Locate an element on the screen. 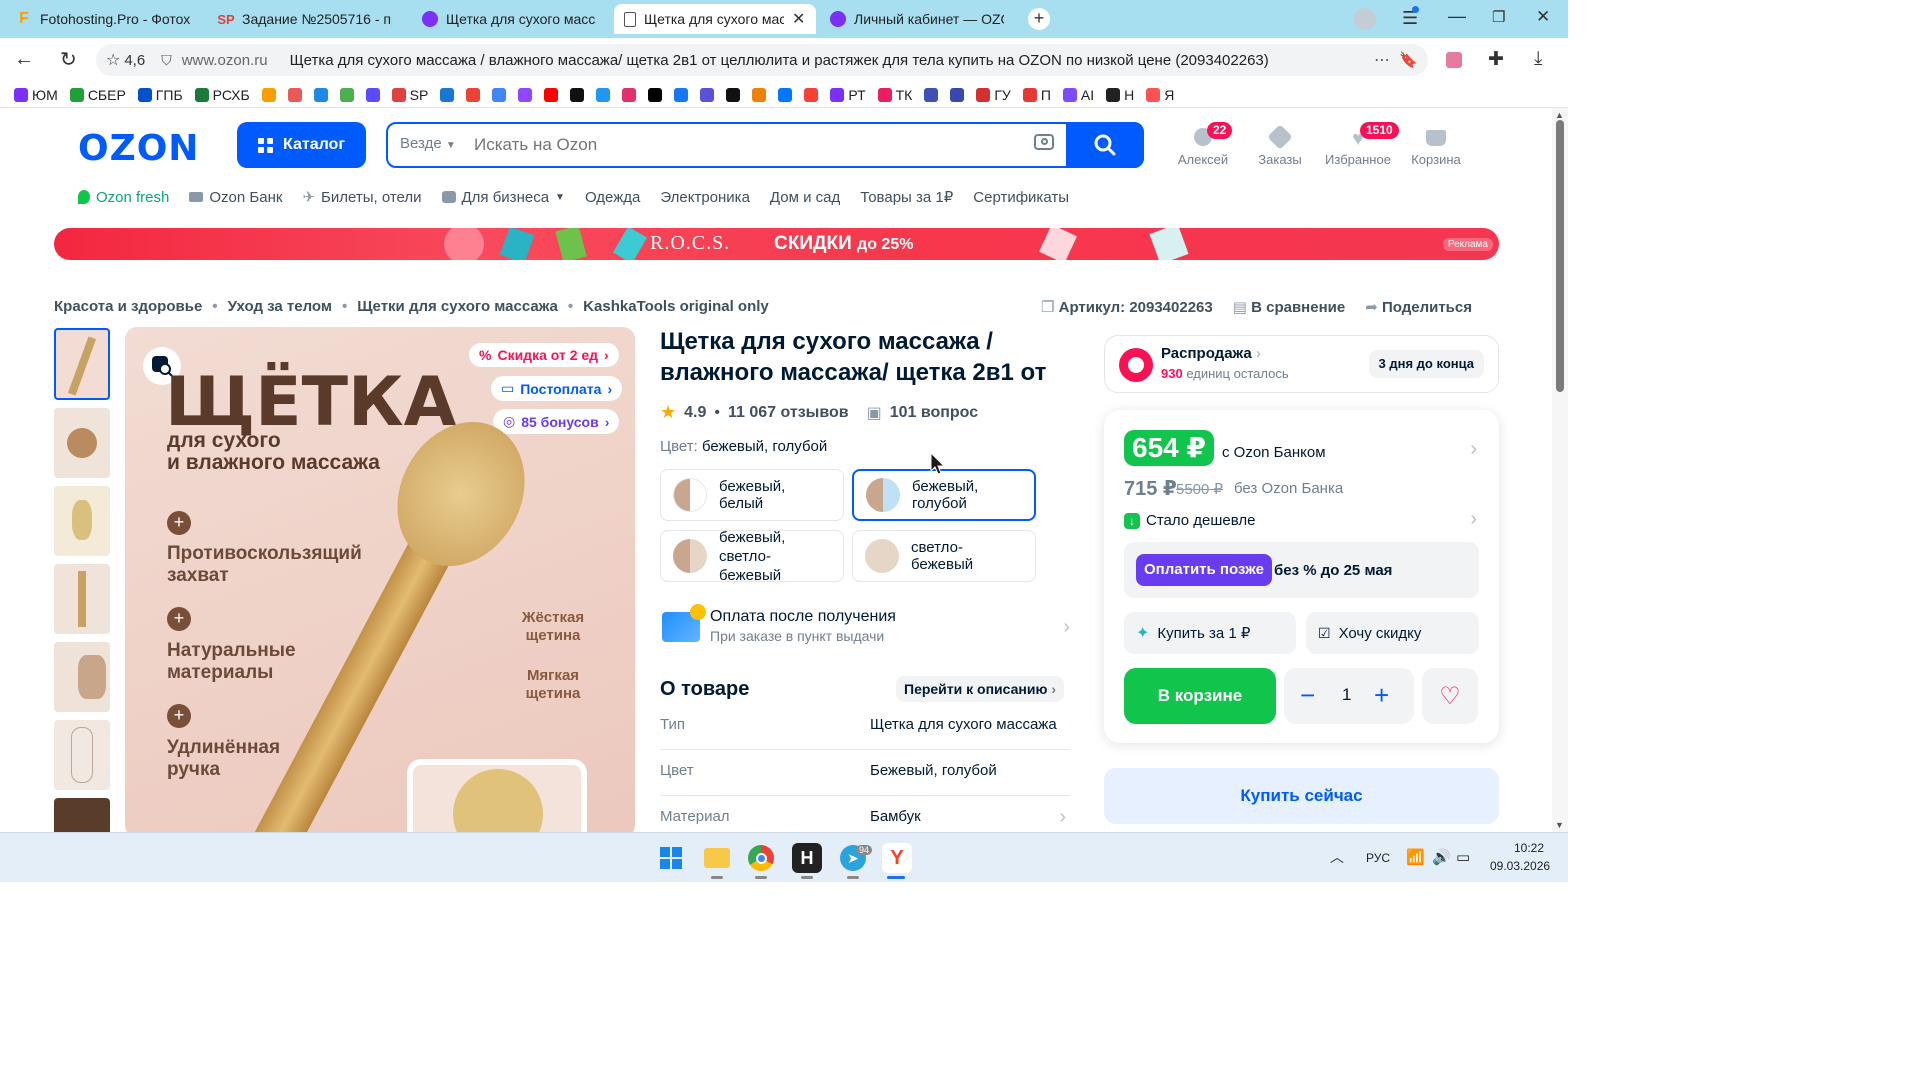 Image resolution: width=1920 pixels, height=1080 pixels. color-option-beige-white: бежевый, белый is located at coordinates (752, 495).